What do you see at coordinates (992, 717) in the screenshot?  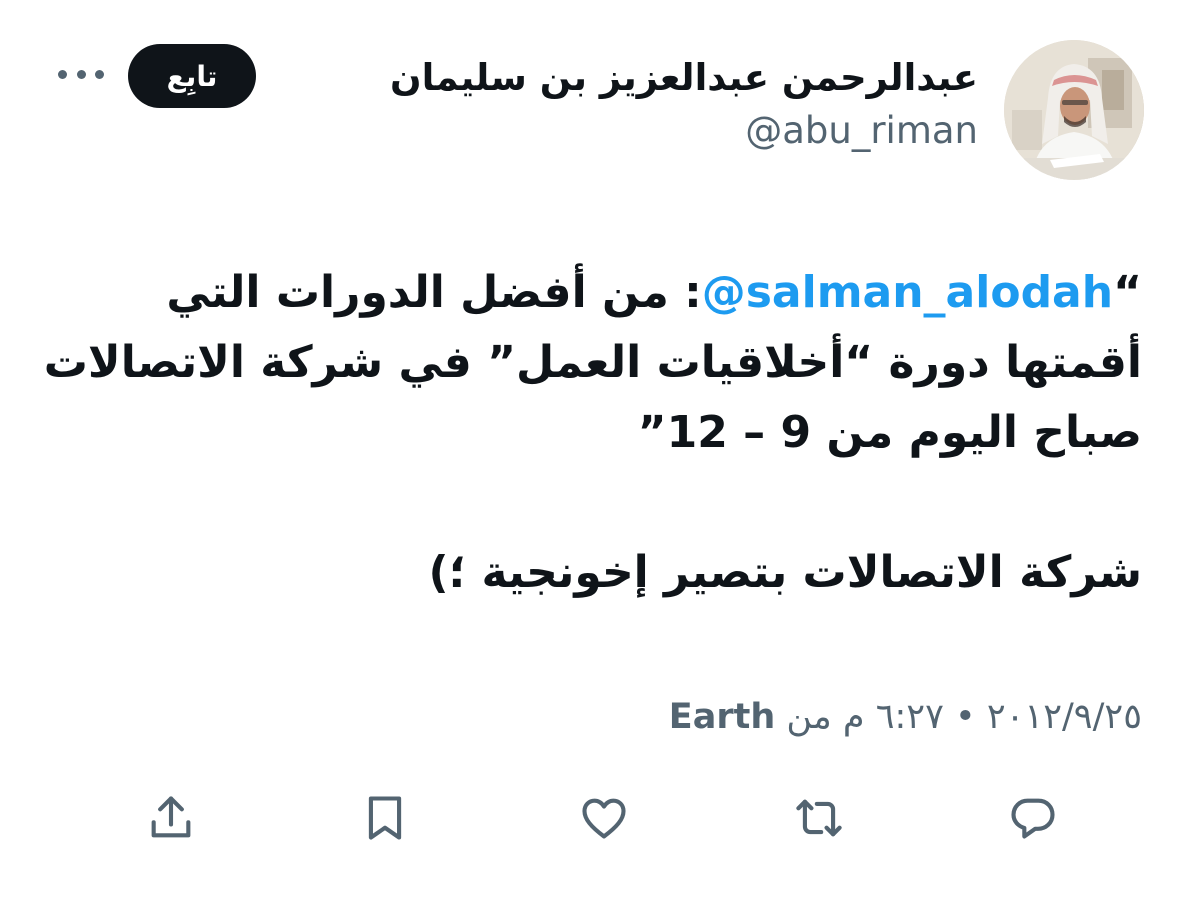 I see `timestamp: ٢٠١٢/٩/٢٥ • ٦:٢٧ م` at bounding box center [992, 717].